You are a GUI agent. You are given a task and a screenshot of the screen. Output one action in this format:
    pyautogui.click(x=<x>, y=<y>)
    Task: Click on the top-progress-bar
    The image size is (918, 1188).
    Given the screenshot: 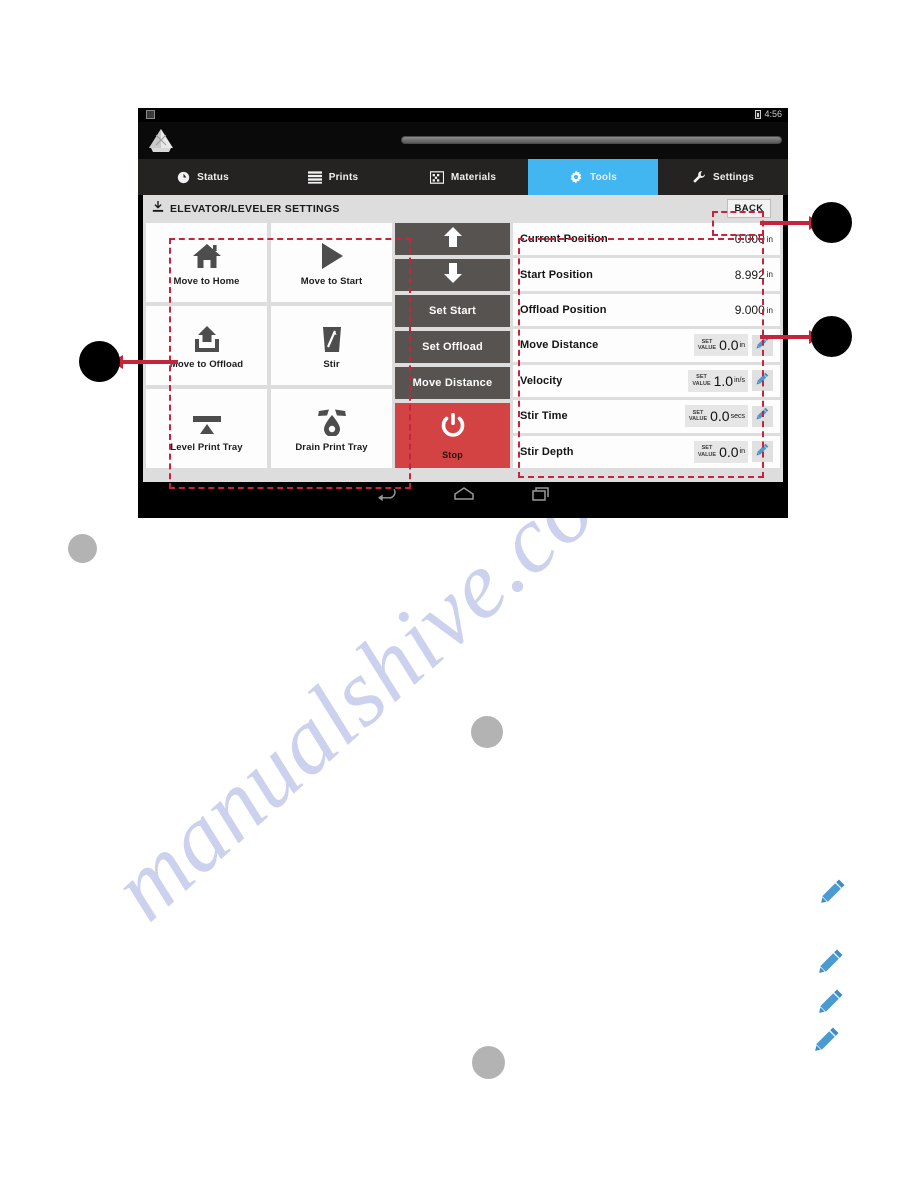 What is the action you would take?
    pyautogui.click(x=591, y=140)
    